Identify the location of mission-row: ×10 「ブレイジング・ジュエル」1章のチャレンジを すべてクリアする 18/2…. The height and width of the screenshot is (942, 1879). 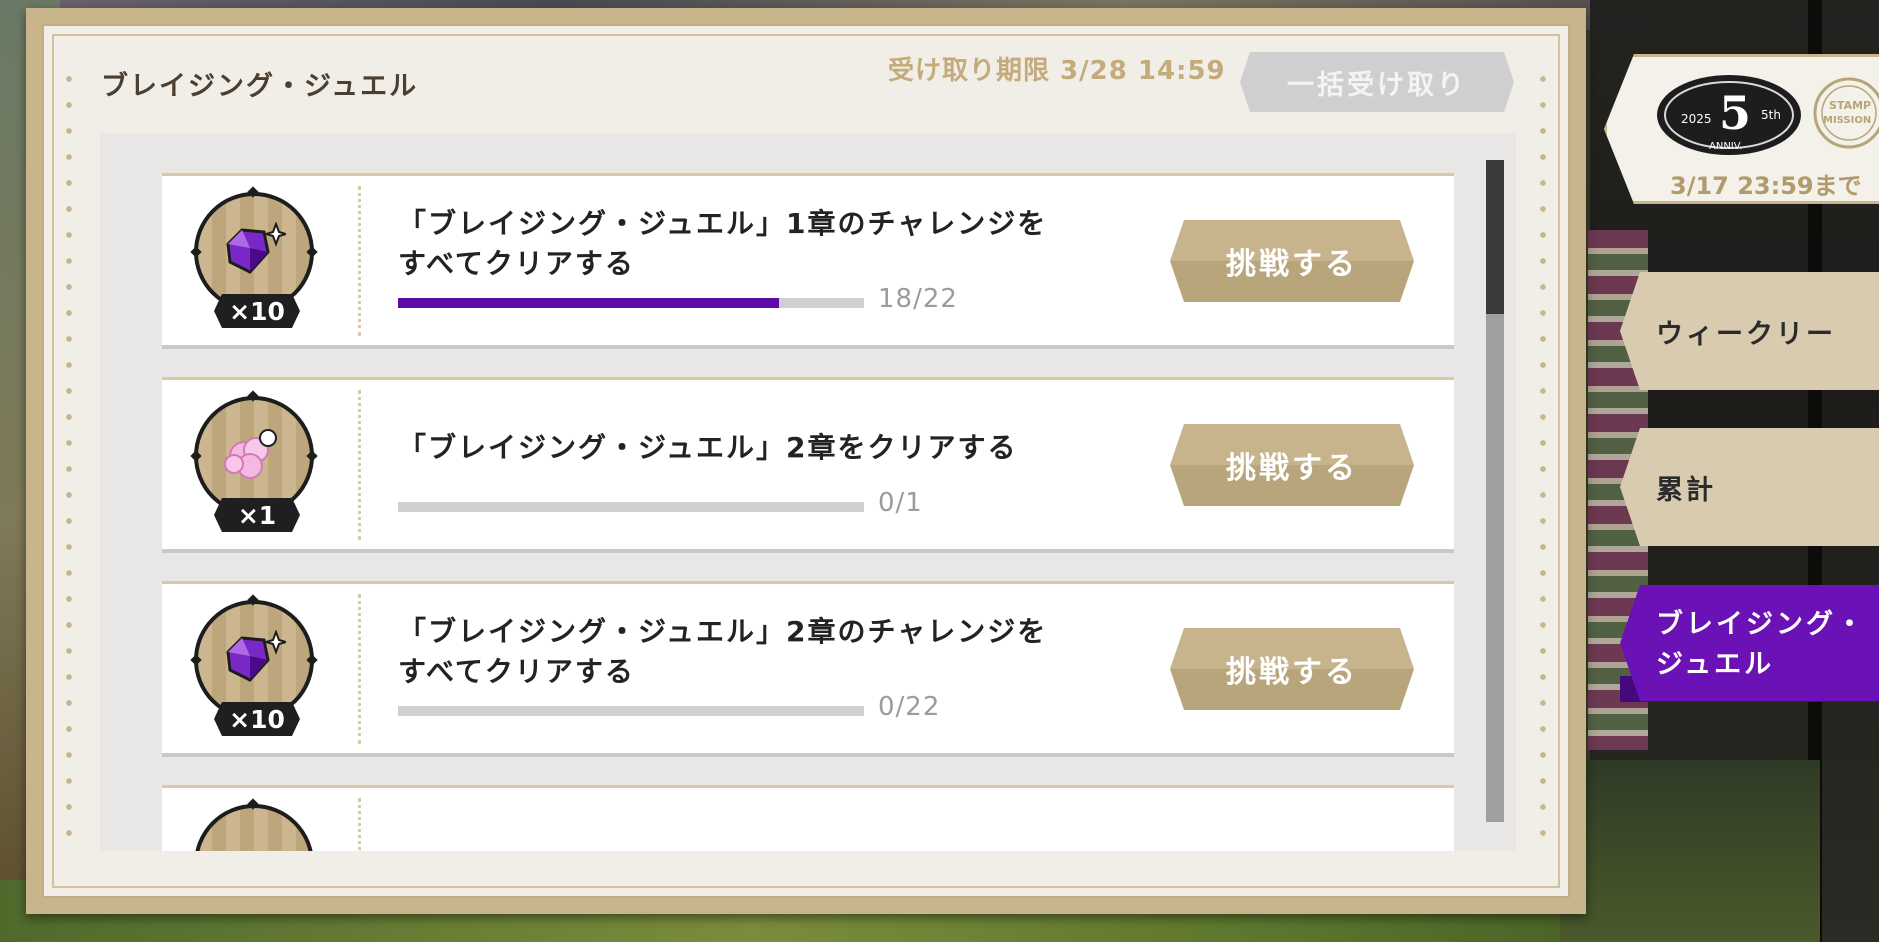
(808, 261).